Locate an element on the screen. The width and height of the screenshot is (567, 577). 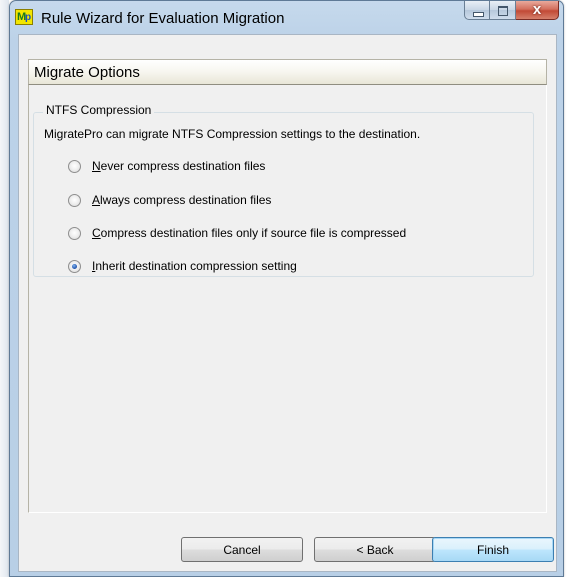
page-title: Migrate Options is located at coordinates (87, 72).